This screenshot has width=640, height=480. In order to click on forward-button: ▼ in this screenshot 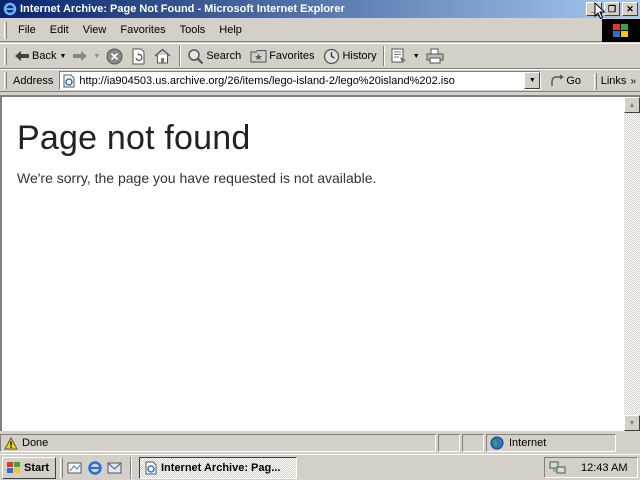, I will do `click(86, 56)`.